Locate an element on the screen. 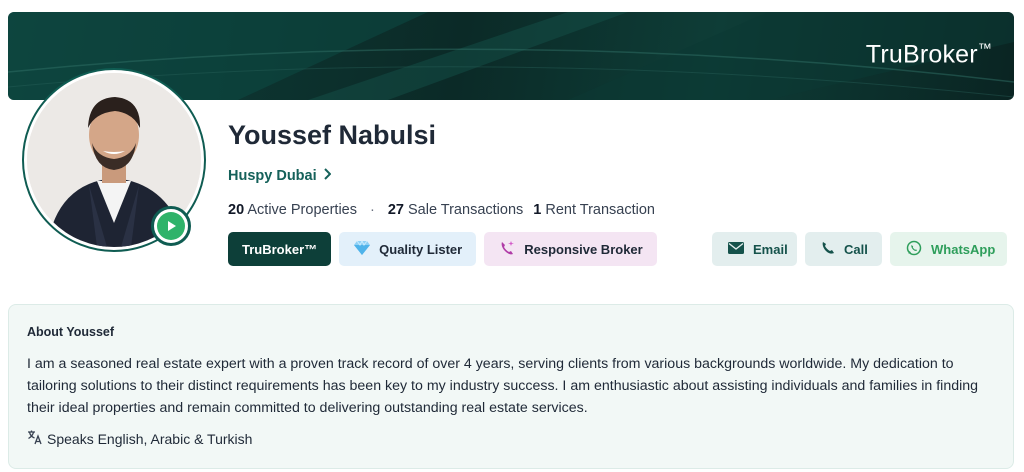  trubroker-logo-mark: ™ is located at coordinates (984, 48).